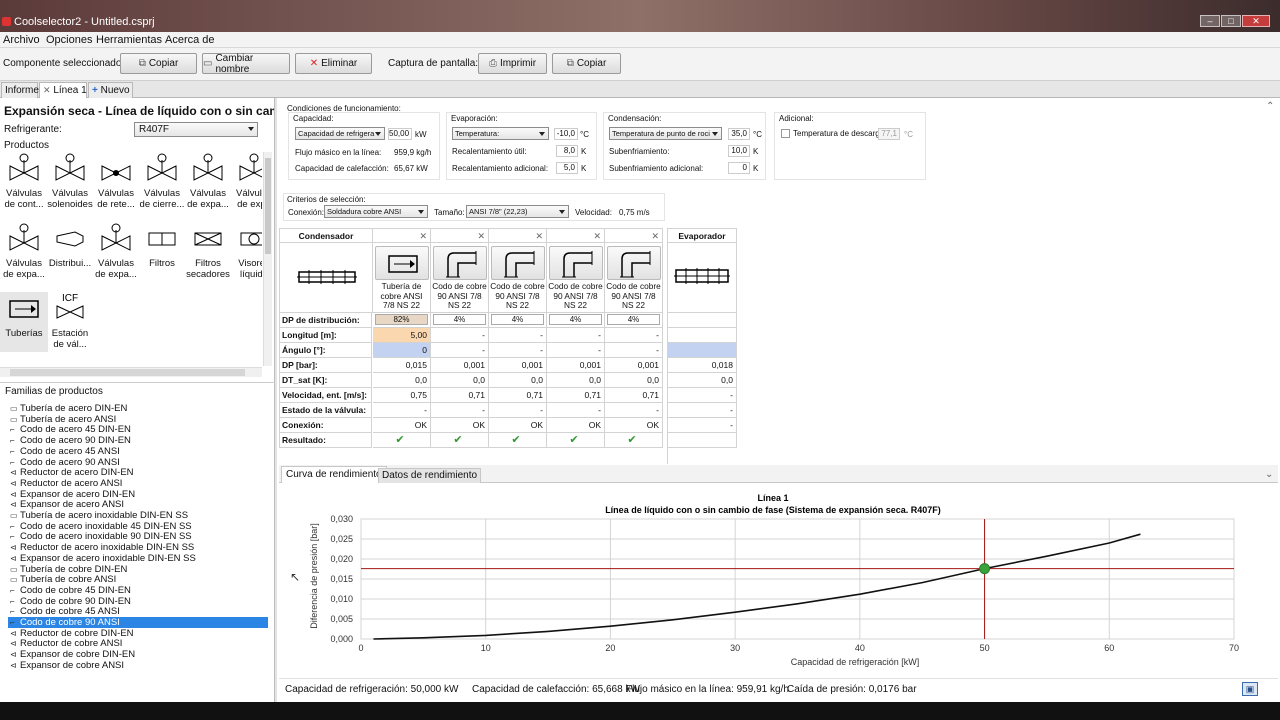 This screenshot has width=1280, height=720. Describe the element at coordinates (739, 168) in the screenshot. I see `subcooling-add-input: 0` at that location.